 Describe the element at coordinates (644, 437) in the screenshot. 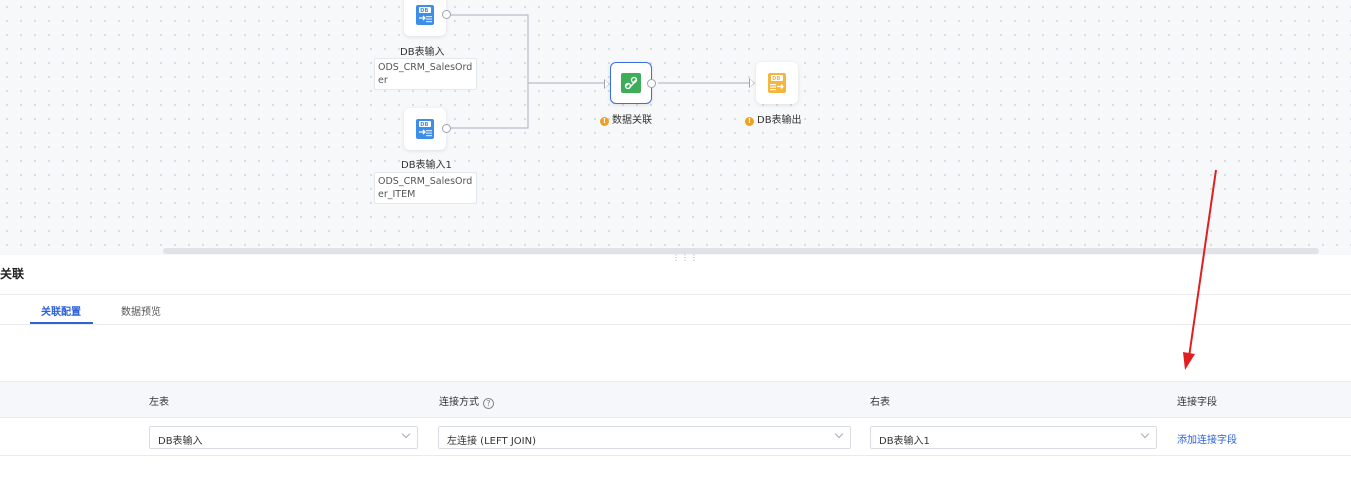

I see `join-type-select: 左连接 (LEFT JOIN)` at that location.